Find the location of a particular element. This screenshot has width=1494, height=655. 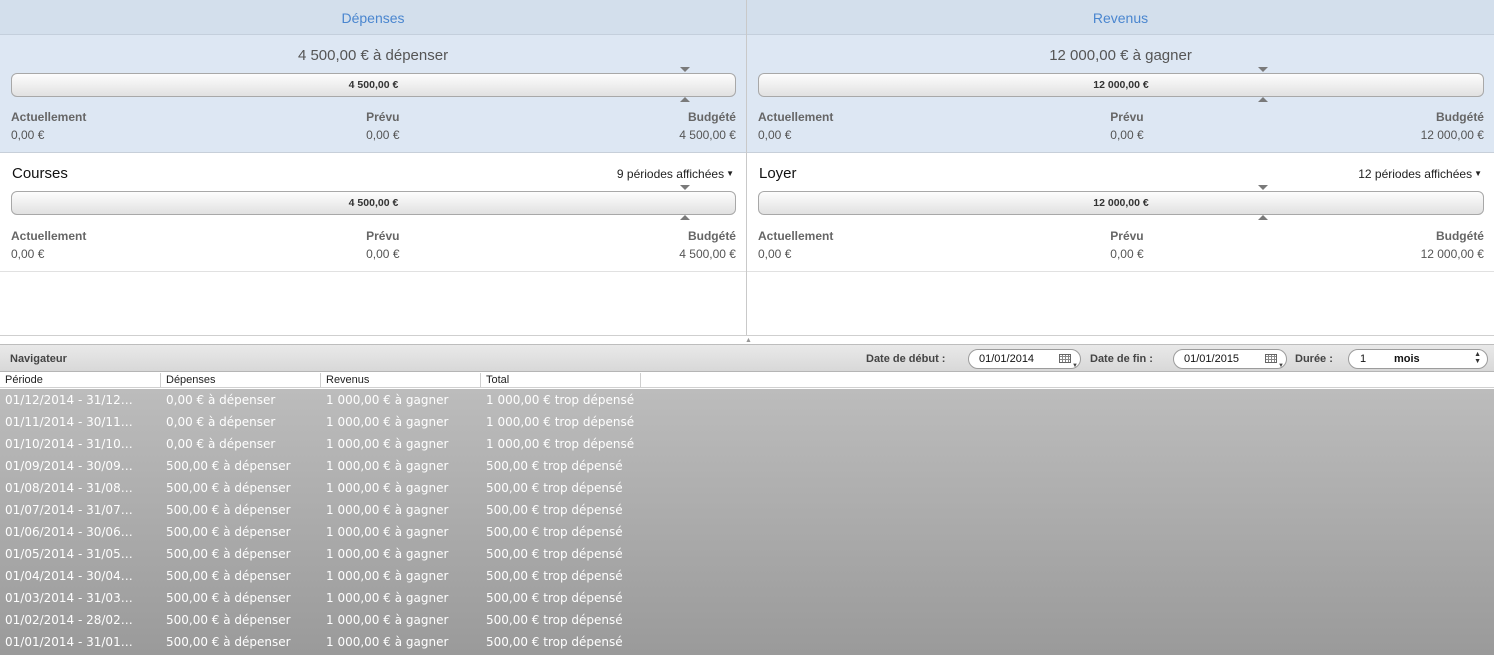

column-header-total: Total is located at coordinates (561, 380).